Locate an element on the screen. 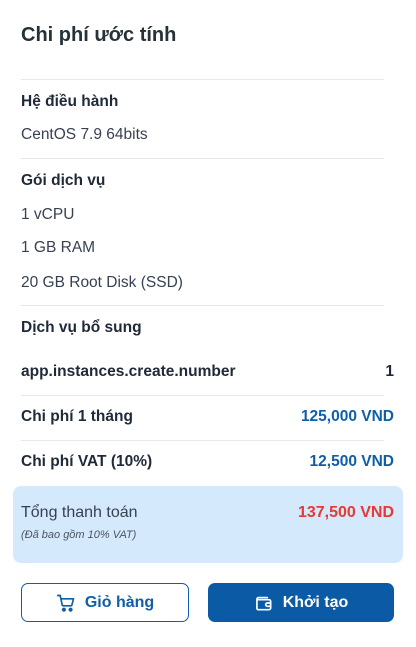 This screenshot has height=647, width=416. os-value: CentOS 7.9 64bits is located at coordinates (84, 134).